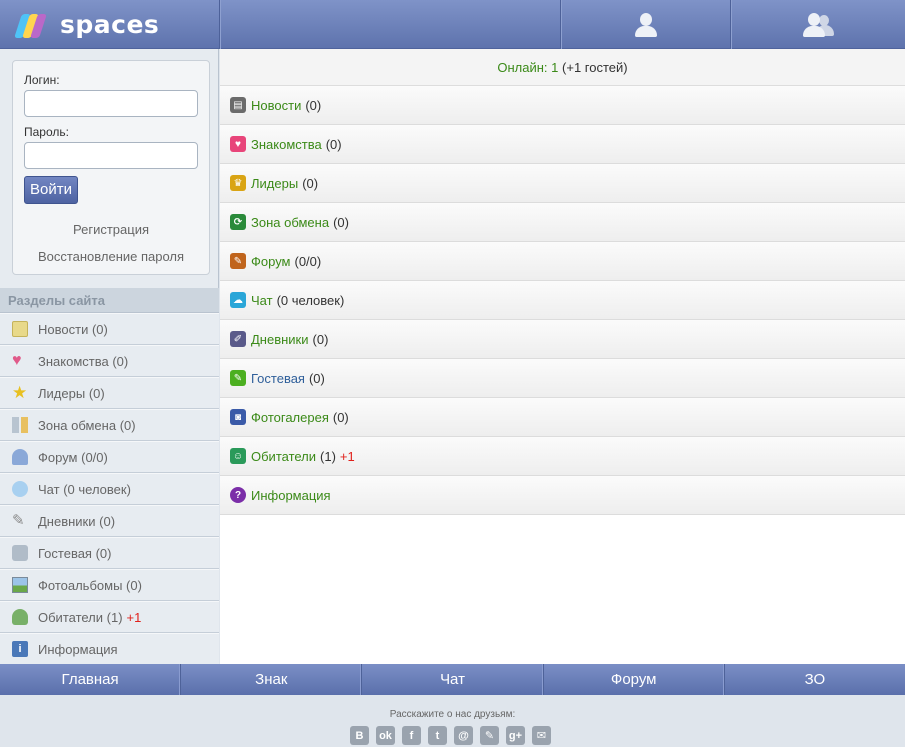 This screenshot has height=747, width=905. I want to click on sidebar-item-guestbook: Гостевая (0), so click(109, 553).